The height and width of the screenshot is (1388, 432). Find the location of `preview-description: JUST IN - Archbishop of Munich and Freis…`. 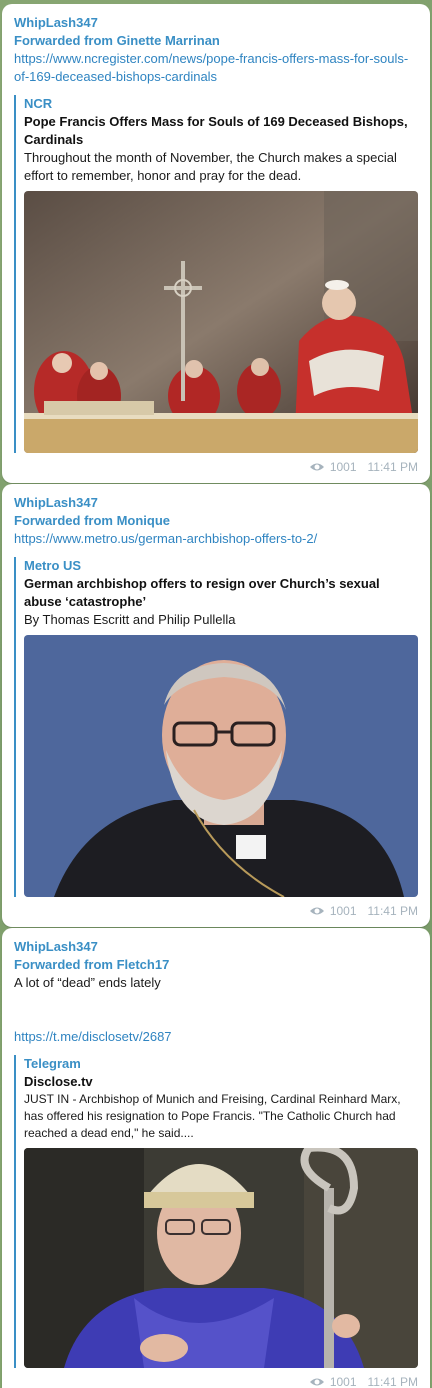

preview-description: JUST IN - Archbishop of Munich and Freis… is located at coordinates (212, 1116).